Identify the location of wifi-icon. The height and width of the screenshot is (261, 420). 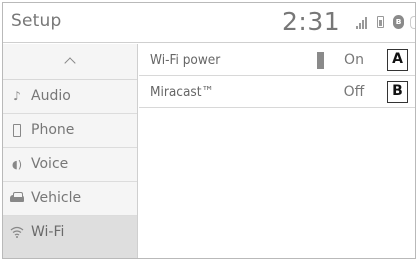
(17, 232).